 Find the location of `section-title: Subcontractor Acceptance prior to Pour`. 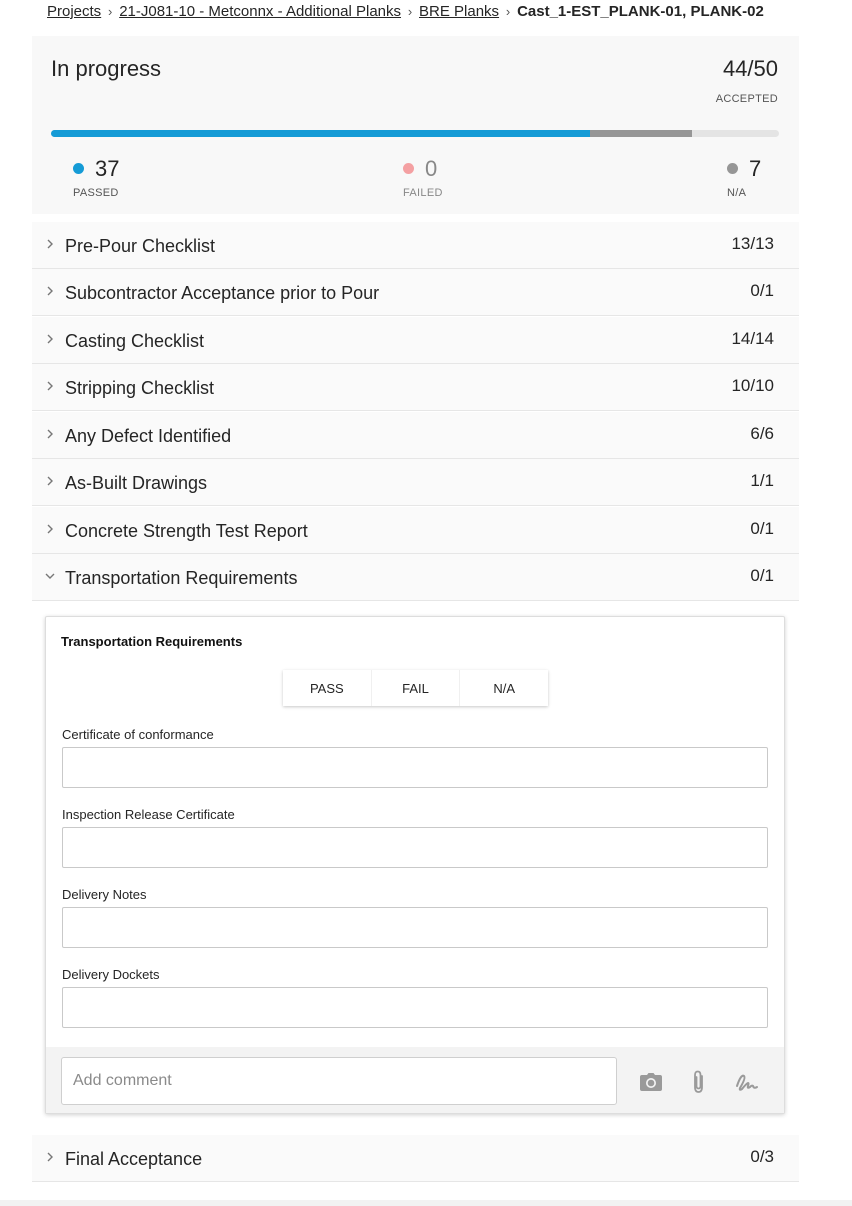

section-title: Subcontractor Acceptance prior to Pour is located at coordinates (222, 293).